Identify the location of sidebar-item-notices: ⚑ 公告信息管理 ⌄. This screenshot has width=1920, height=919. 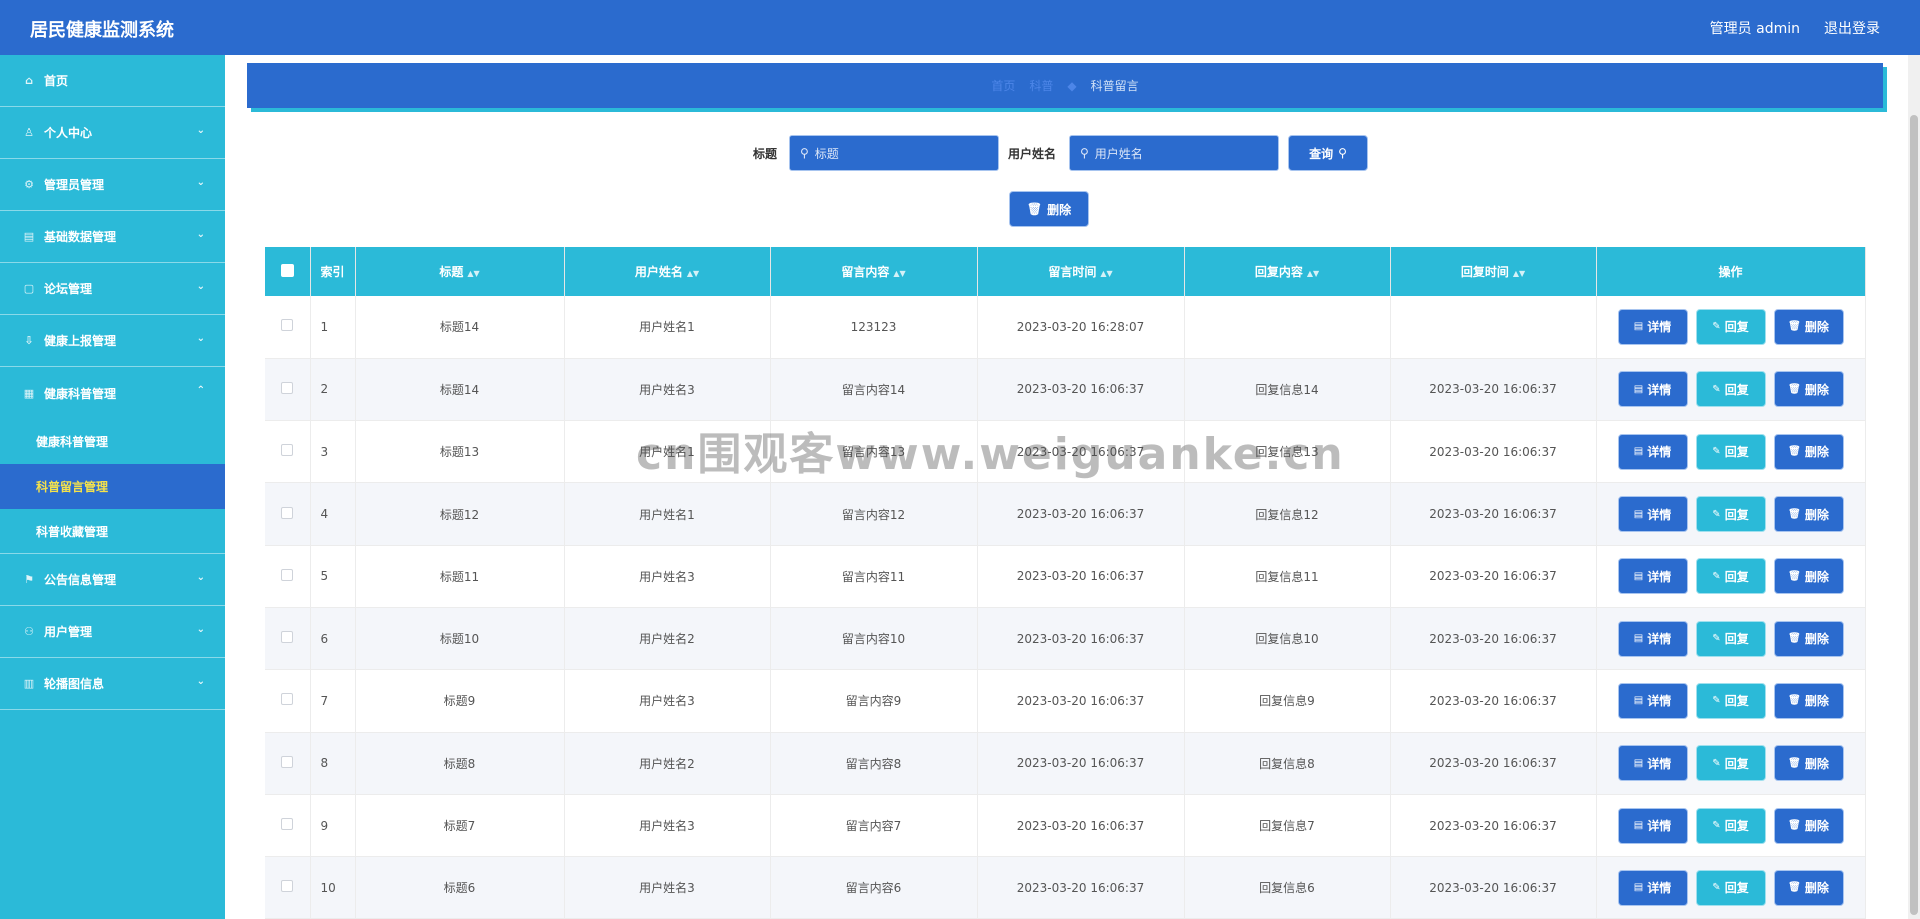
(112, 580).